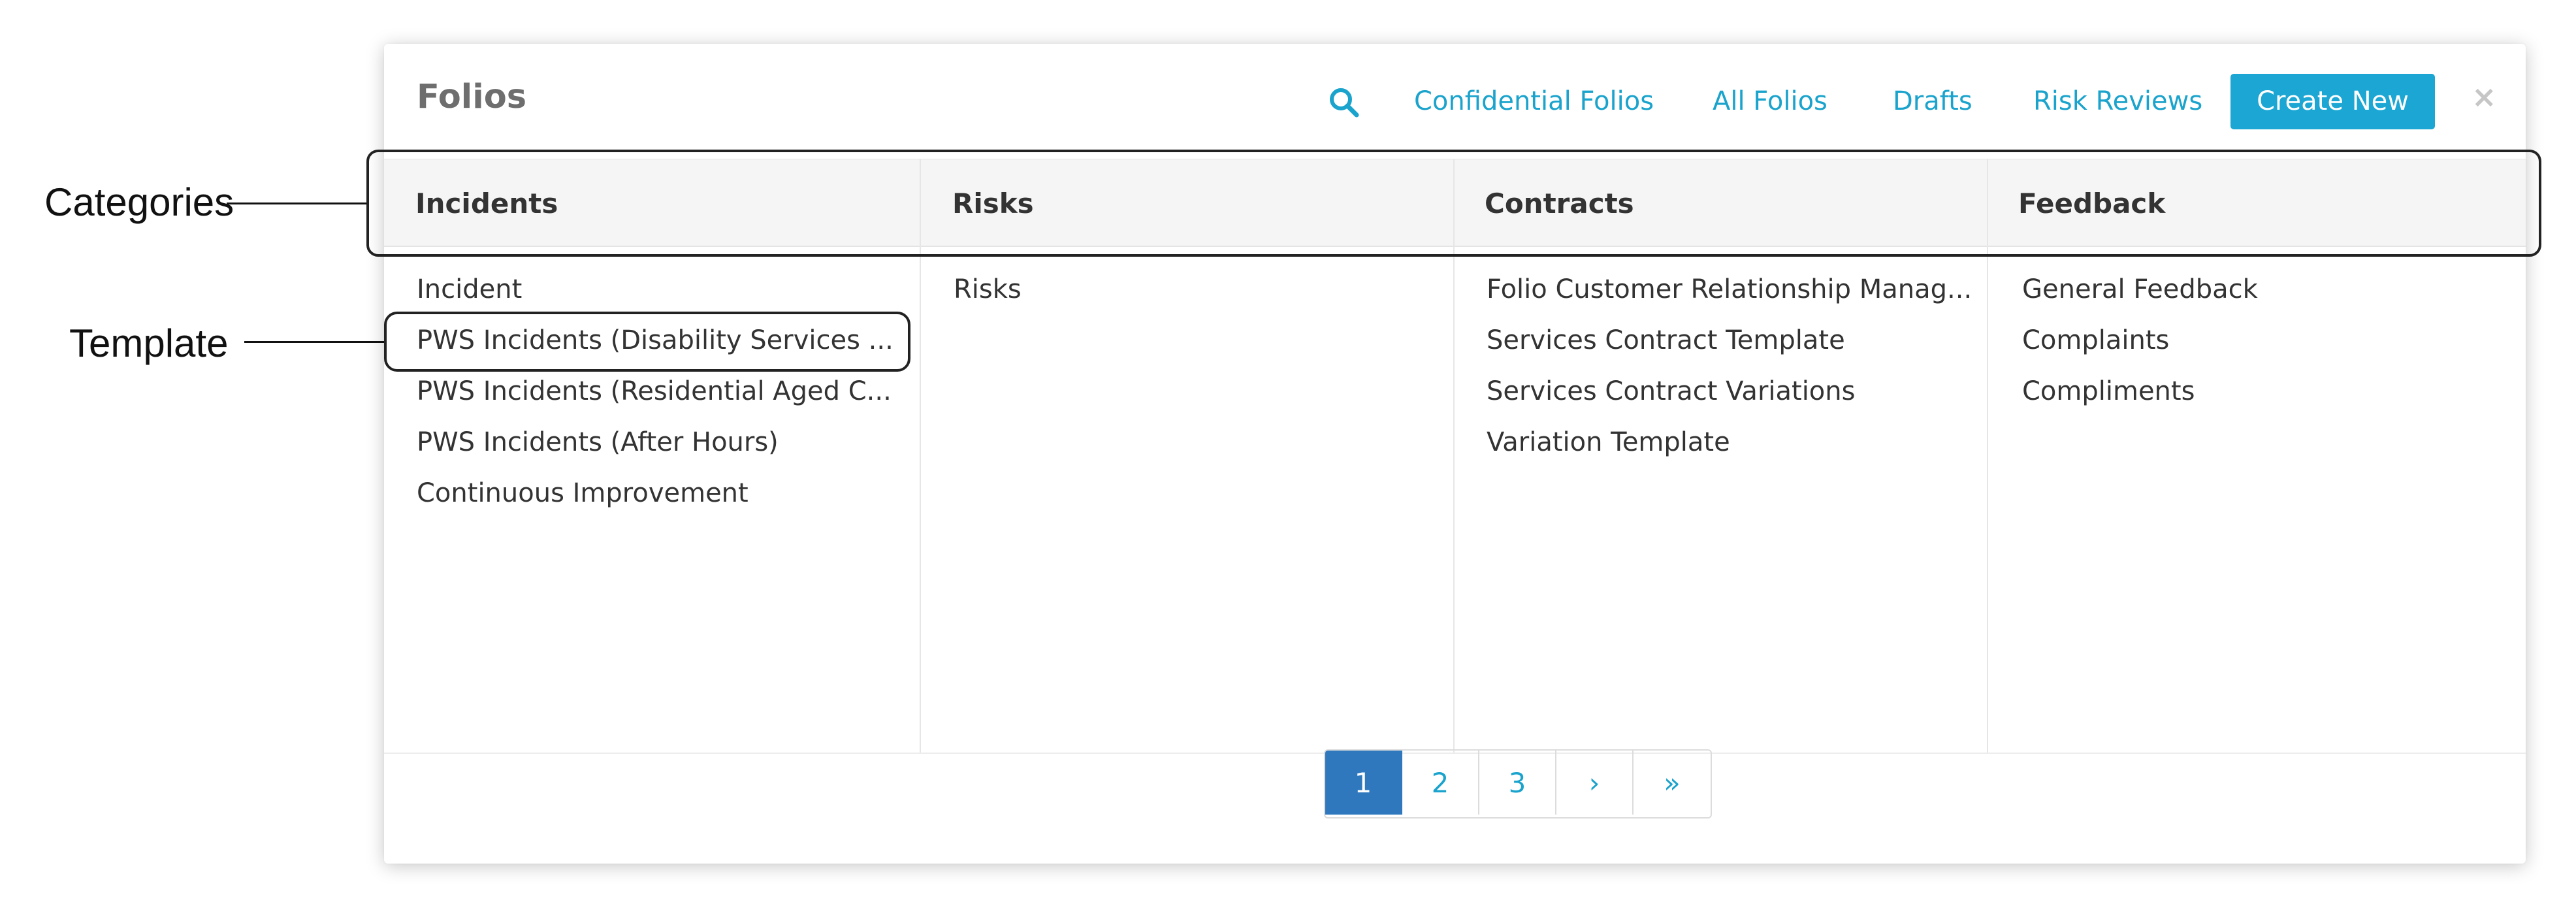 This screenshot has height=908, width=2576. Describe the element at coordinates (139, 202) in the screenshot. I see `categories-annotation-label: Categories` at that location.